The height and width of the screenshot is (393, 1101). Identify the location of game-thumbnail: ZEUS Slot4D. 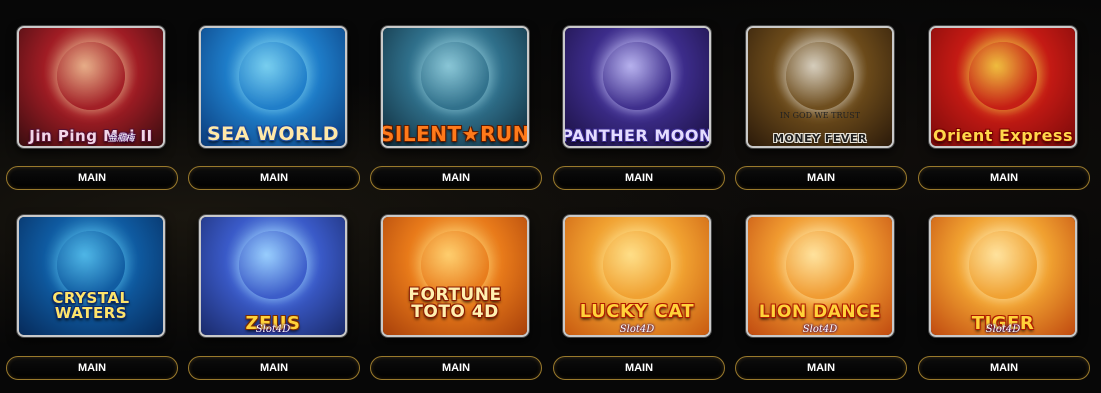
(273, 276).